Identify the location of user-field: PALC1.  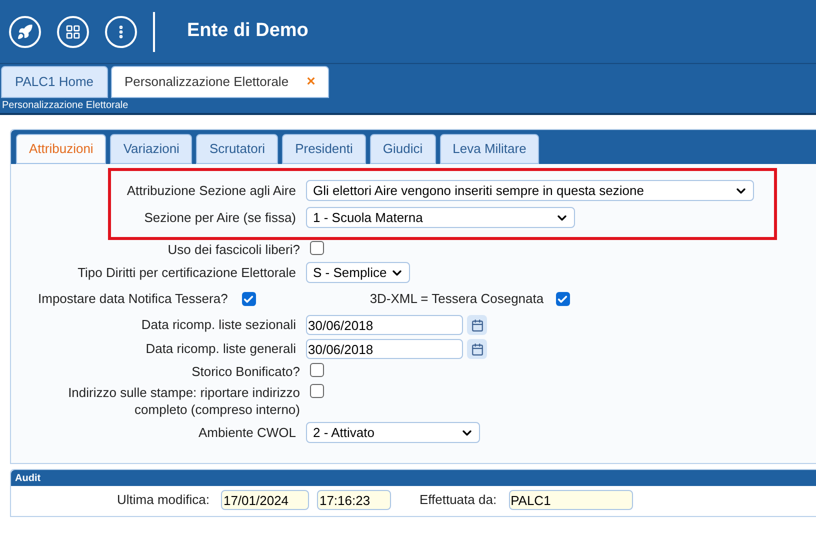
(570, 500).